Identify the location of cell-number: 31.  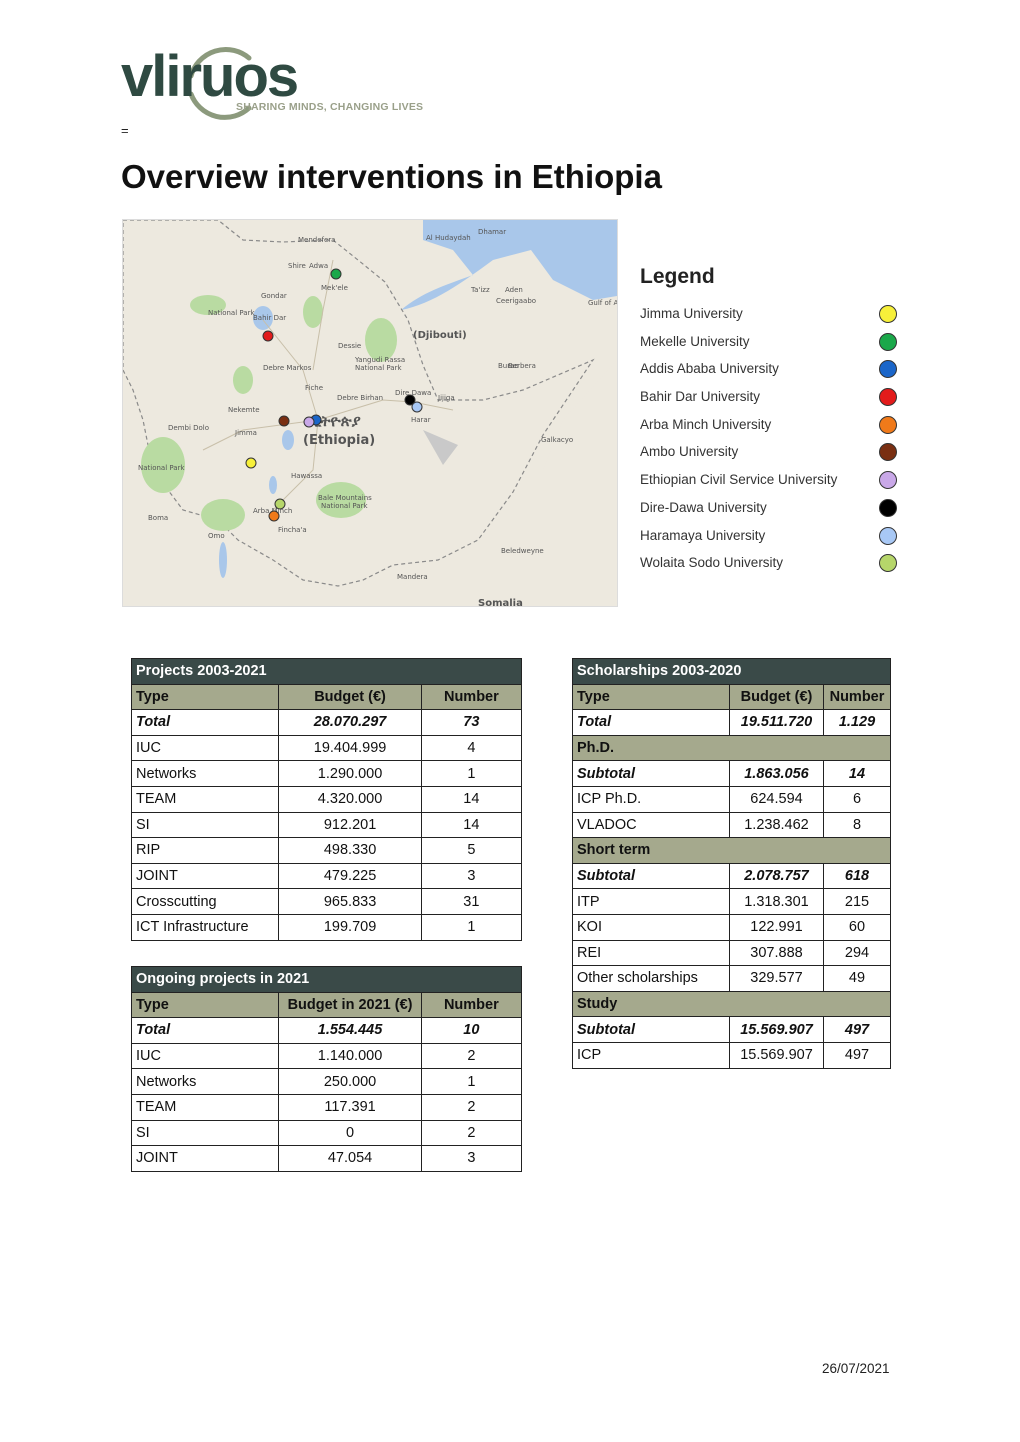
(471, 901).